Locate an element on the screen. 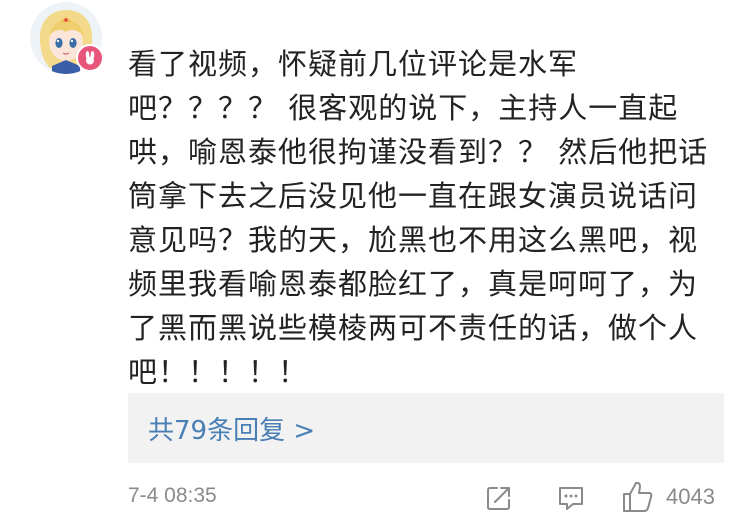 The width and height of the screenshot is (750, 529). replies-panel: 共79条回复 > is located at coordinates (426, 428).